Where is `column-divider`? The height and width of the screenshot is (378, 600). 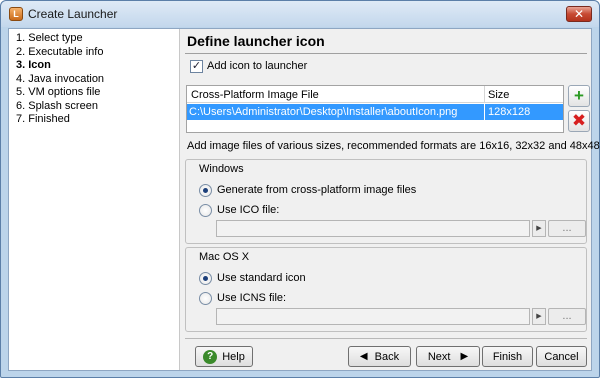 column-divider is located at coordinates (484, 94).